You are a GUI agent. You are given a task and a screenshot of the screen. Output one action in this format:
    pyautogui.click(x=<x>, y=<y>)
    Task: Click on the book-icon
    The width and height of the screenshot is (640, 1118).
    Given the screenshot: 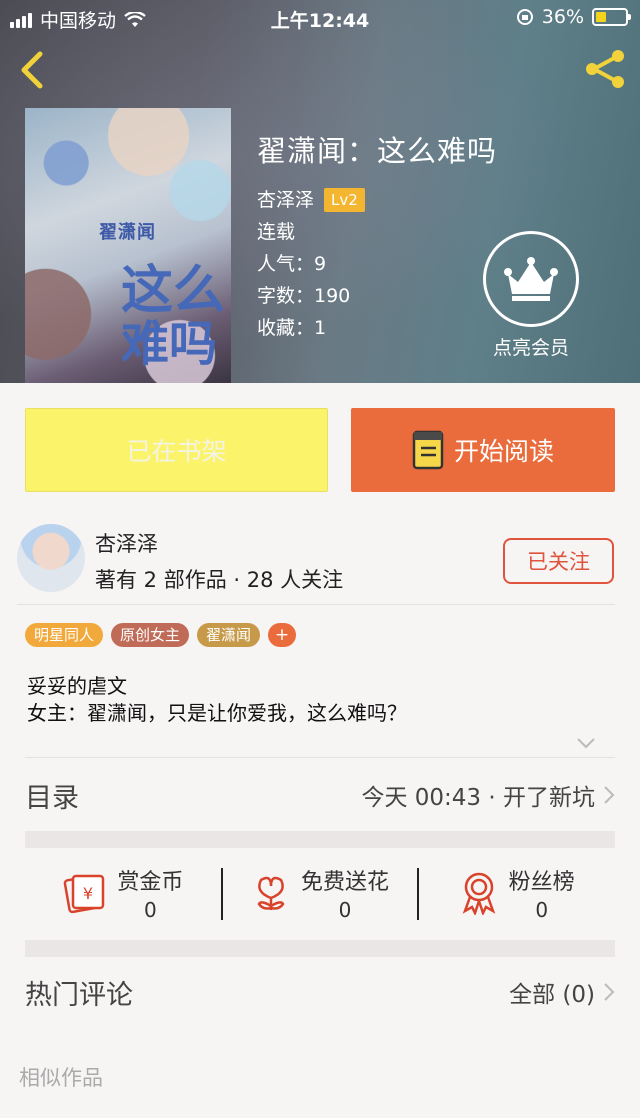 What is the action you would take?
    pyautogui.click(x=428, y=450)
    